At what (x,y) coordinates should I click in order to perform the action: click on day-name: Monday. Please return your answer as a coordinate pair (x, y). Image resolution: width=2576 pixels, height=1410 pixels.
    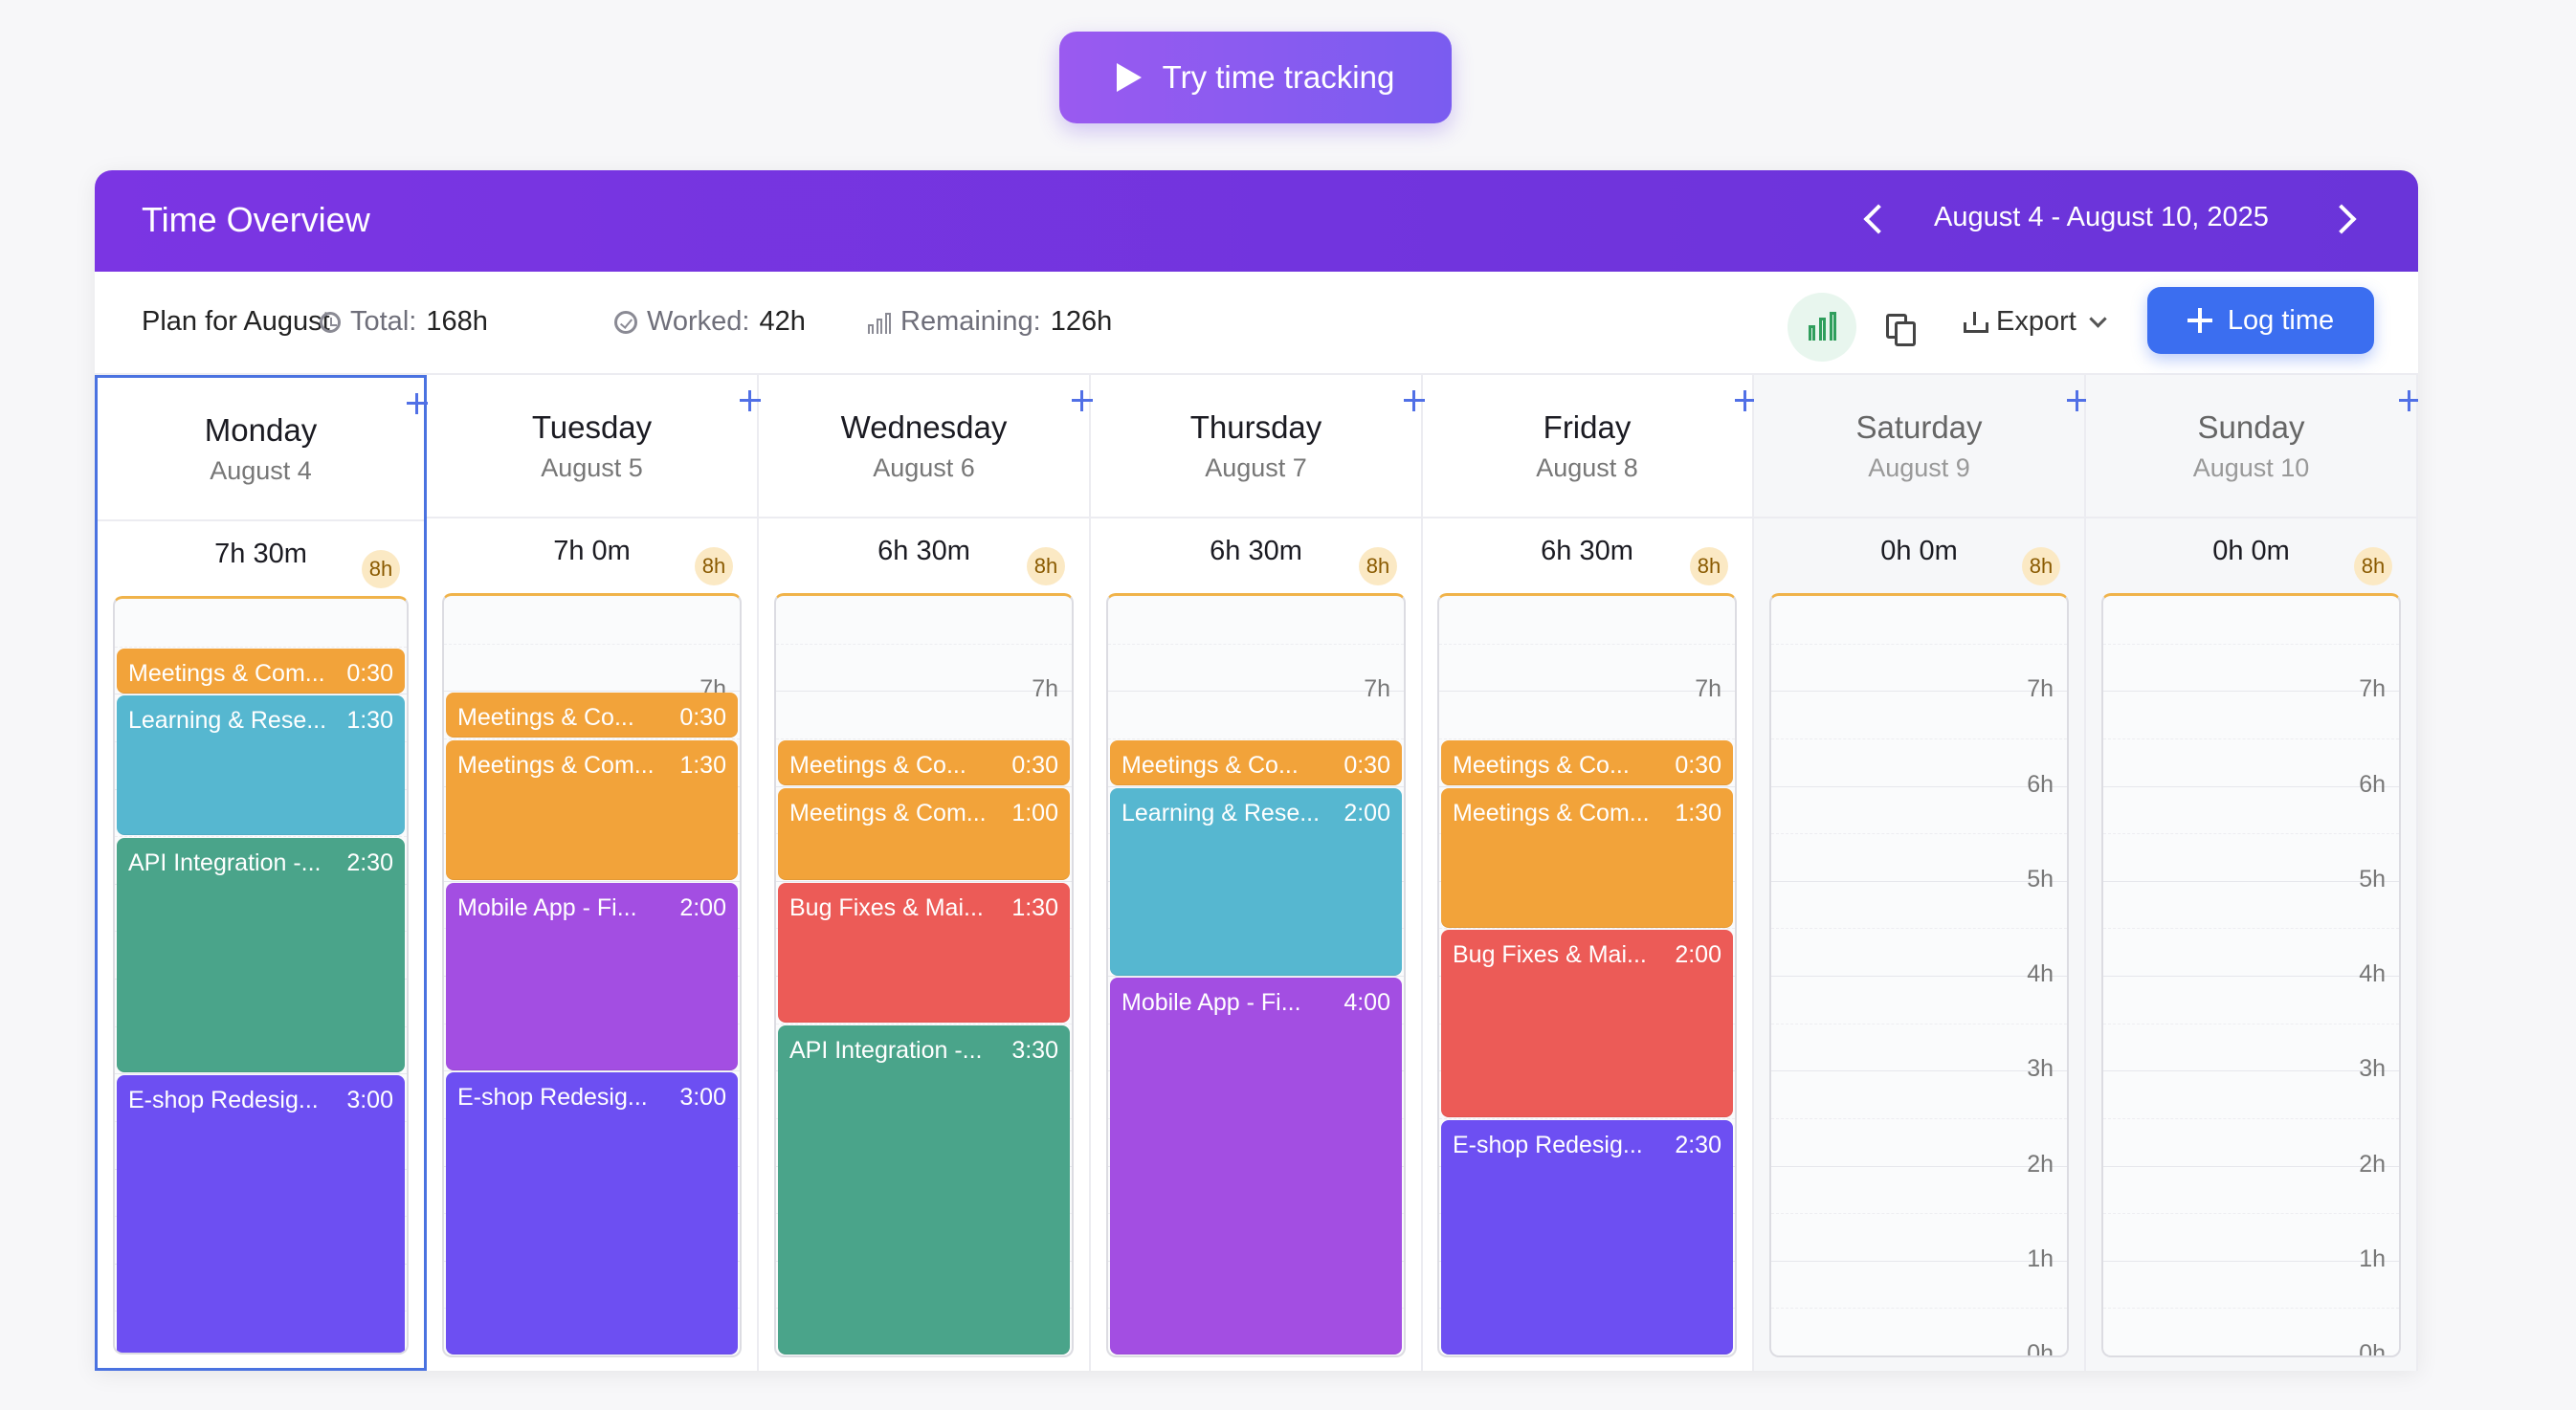
    Looking at the image, I should click on (261, 430).